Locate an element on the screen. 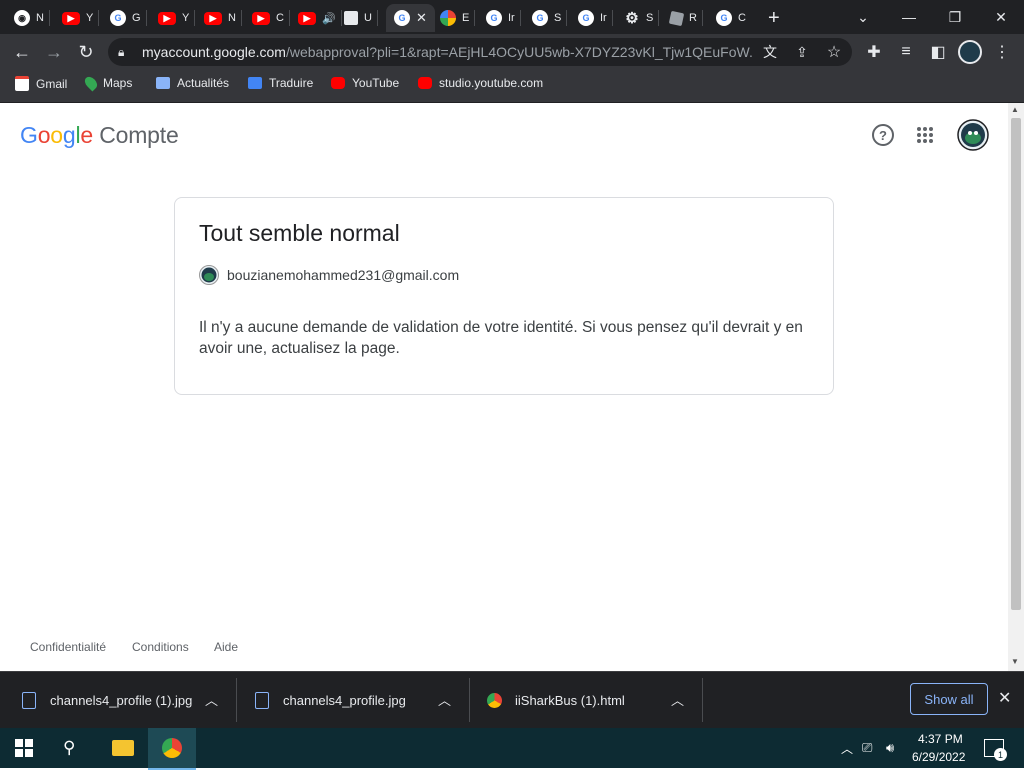 The height and width of the screenshot is (770, 1024). windows-logo-icon is located at coordinates (24, 748).